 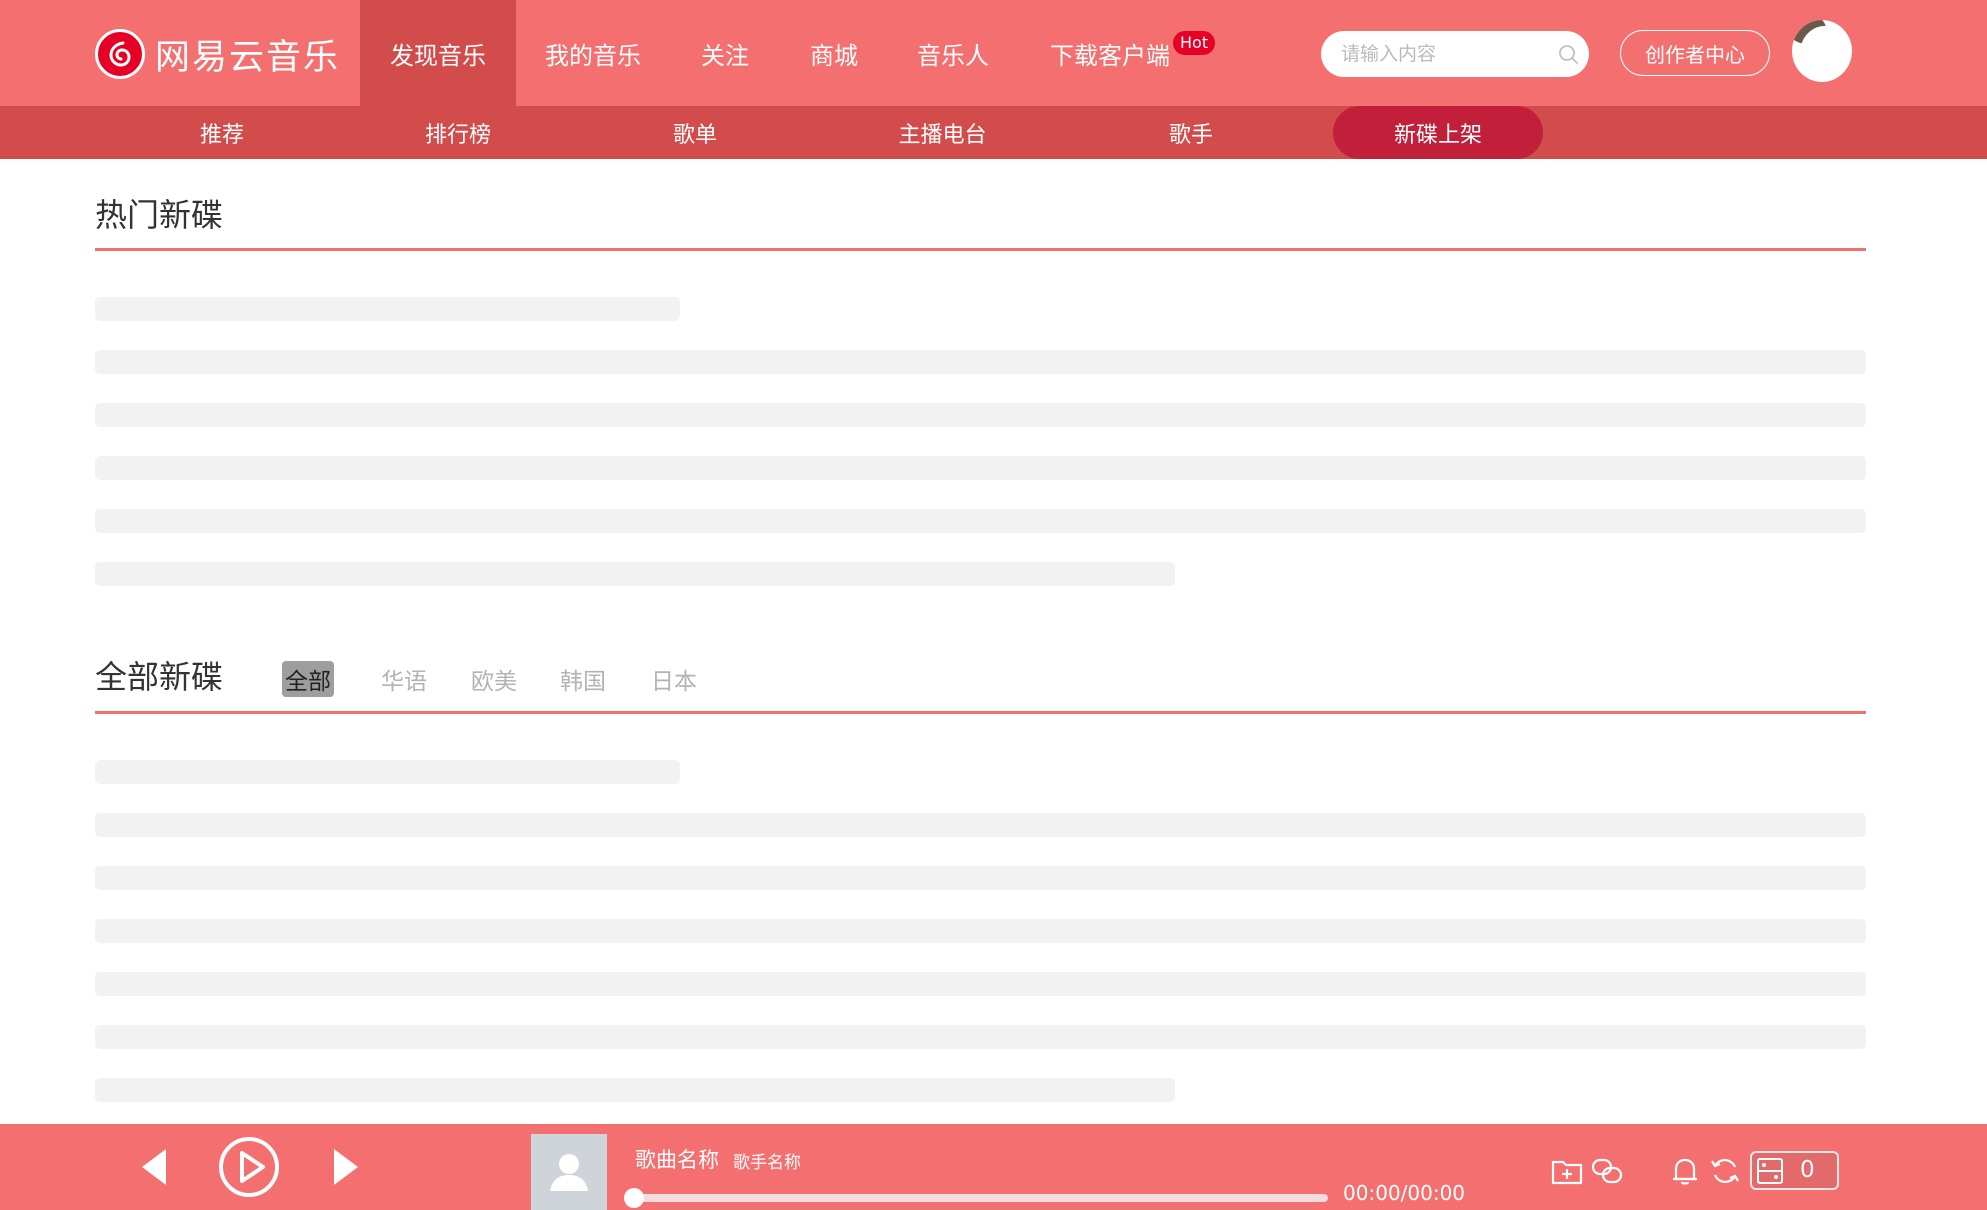 What do you see at coordinates (494, 679) in the screenshot?
I see `filter-western: 欧美` at bounding box center [494, 679].